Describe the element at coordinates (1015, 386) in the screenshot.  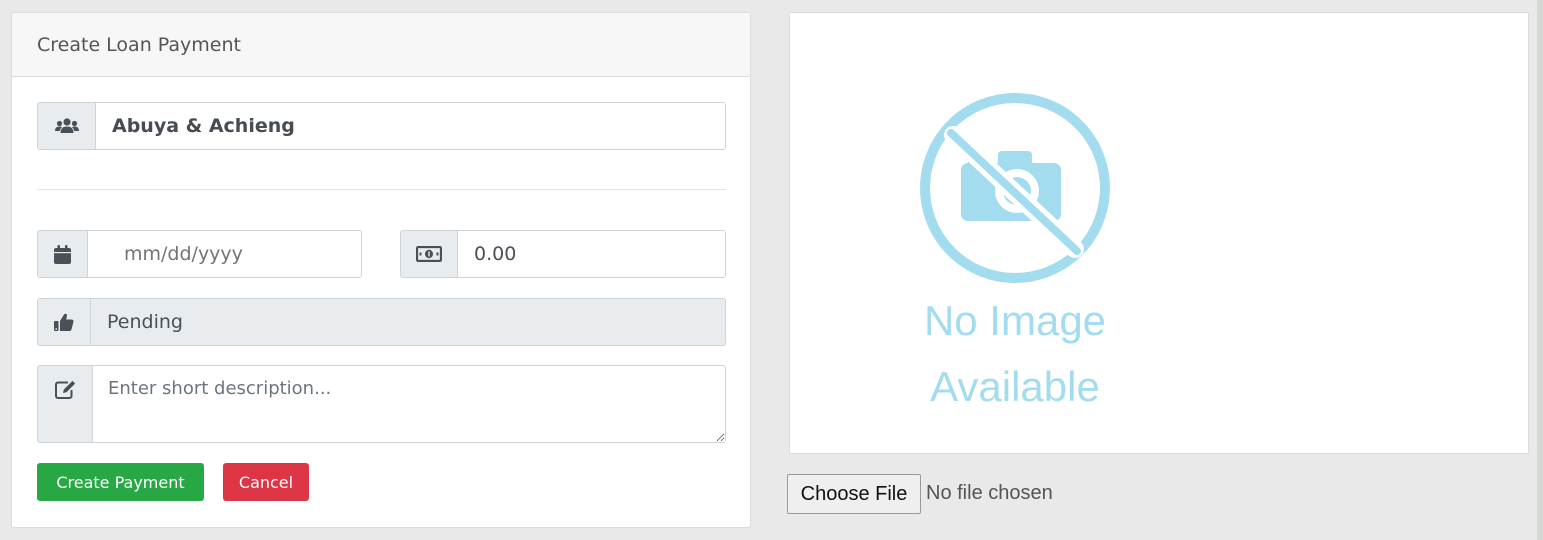
I see `no-image-line2: Available` at that location.